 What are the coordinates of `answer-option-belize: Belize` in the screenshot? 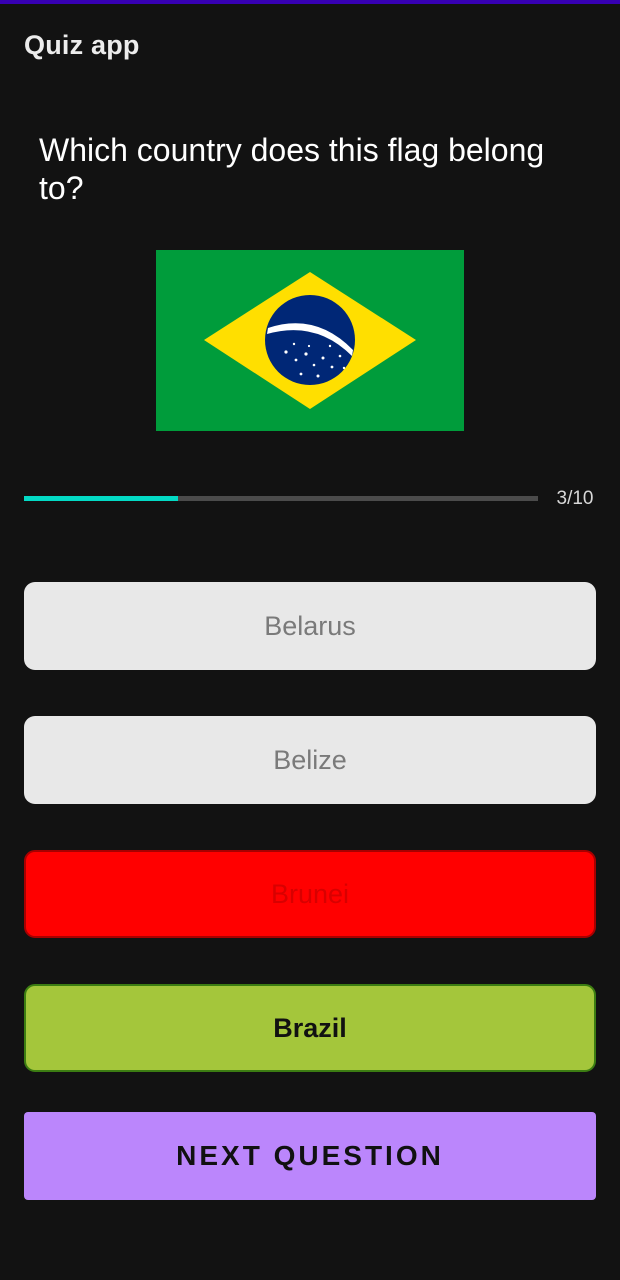 It's located at (310, 760).